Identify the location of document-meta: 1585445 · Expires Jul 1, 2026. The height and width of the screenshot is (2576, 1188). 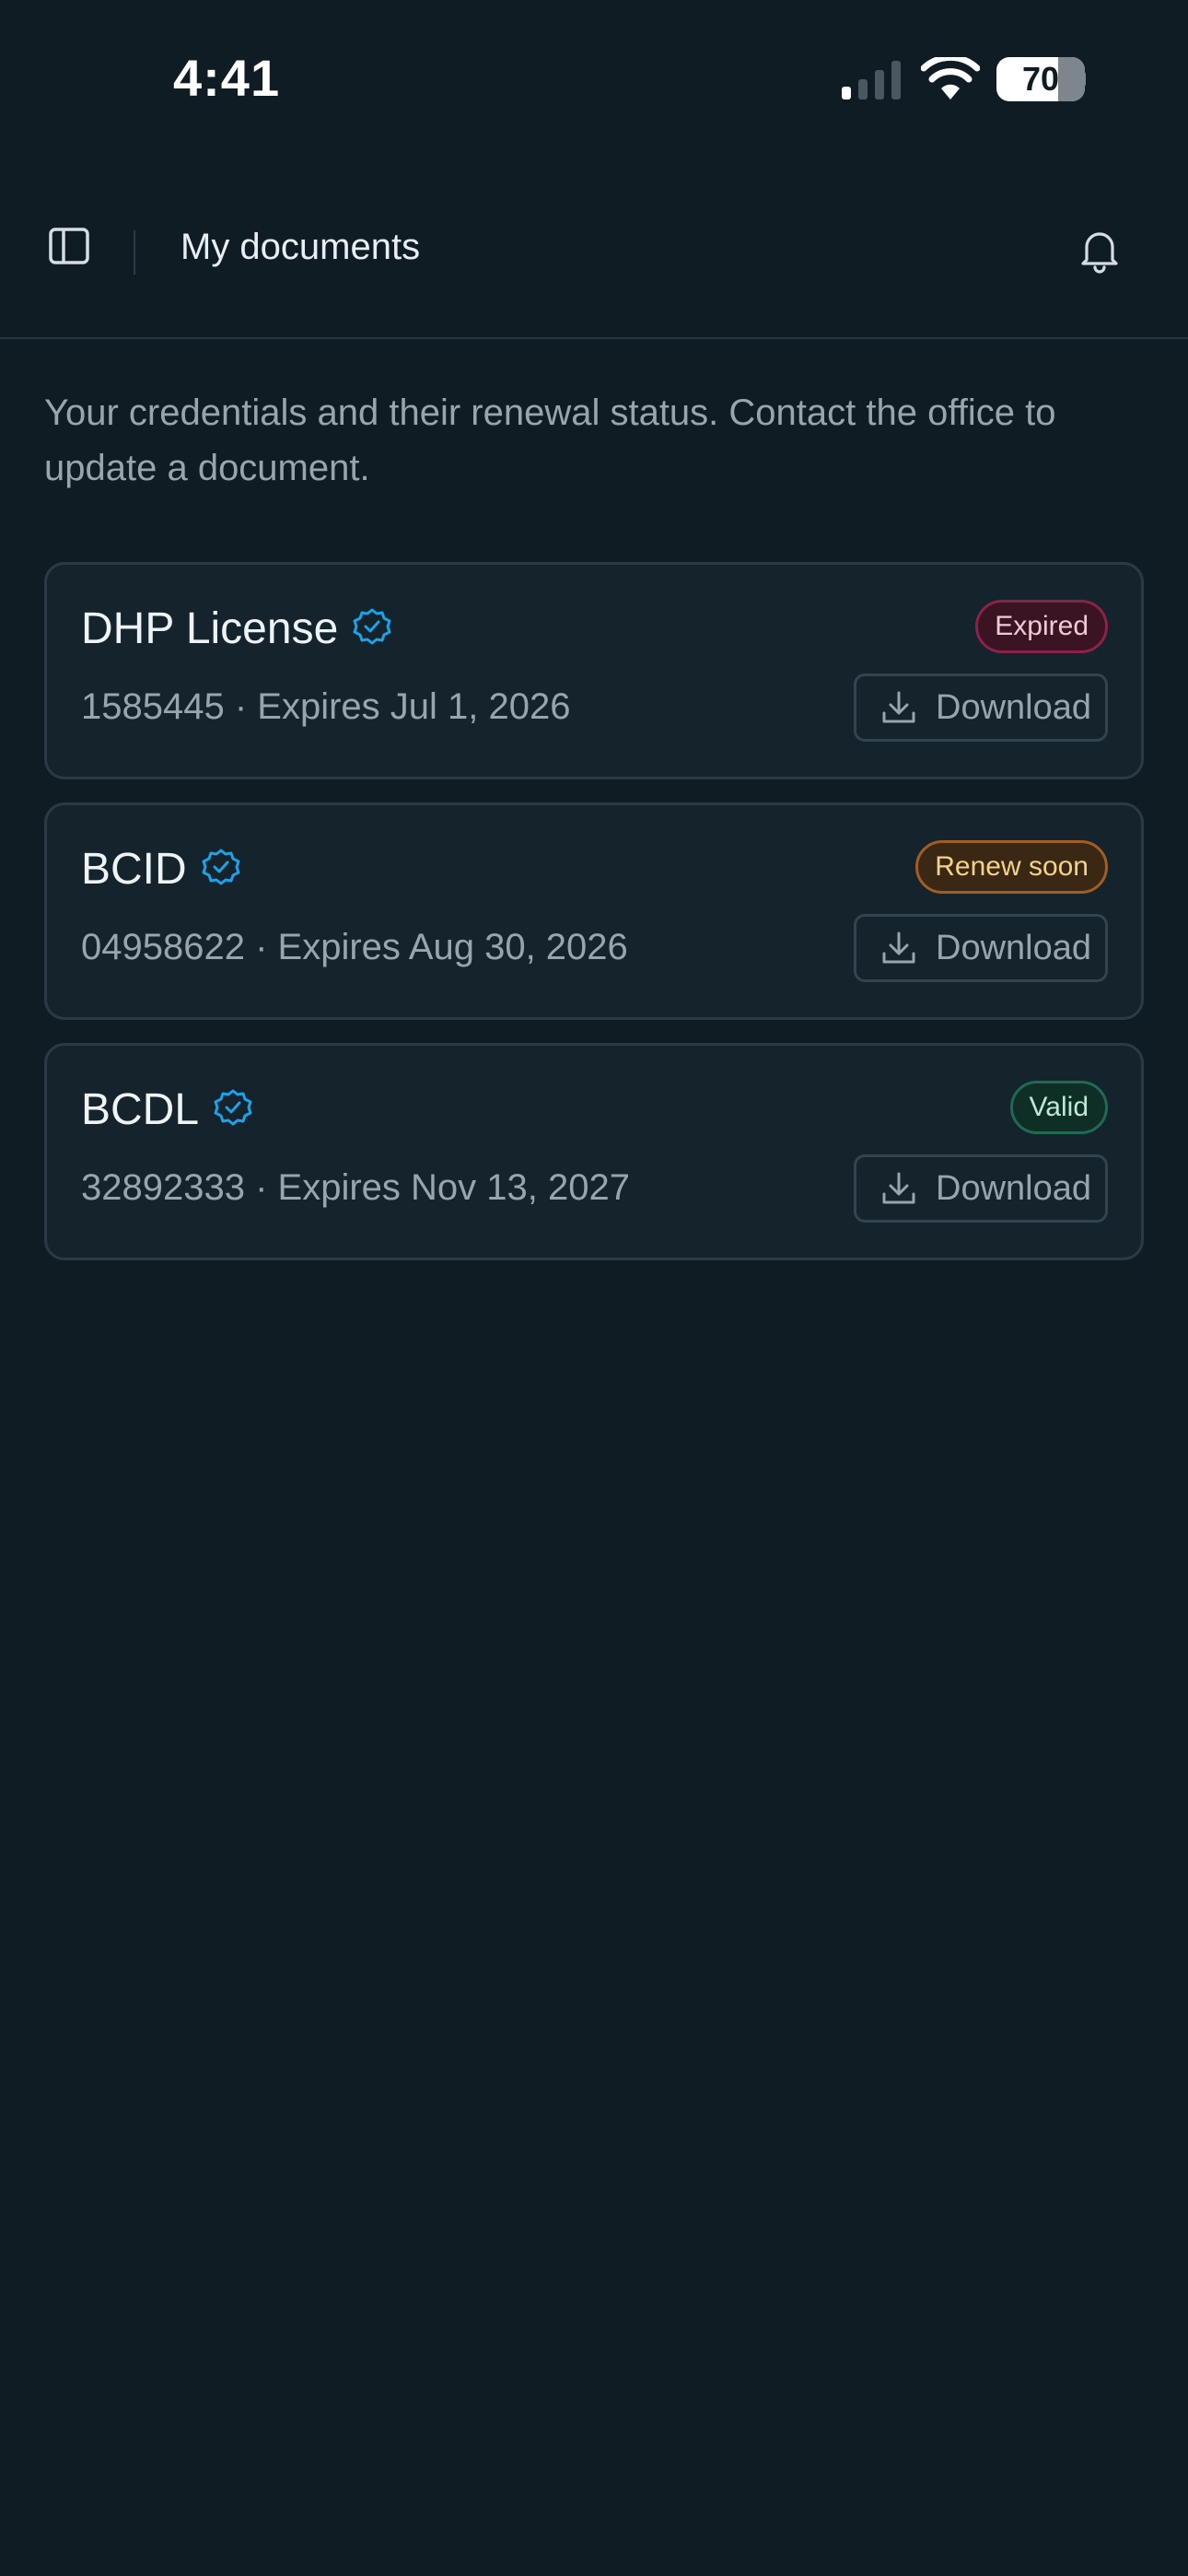
(326, 706).